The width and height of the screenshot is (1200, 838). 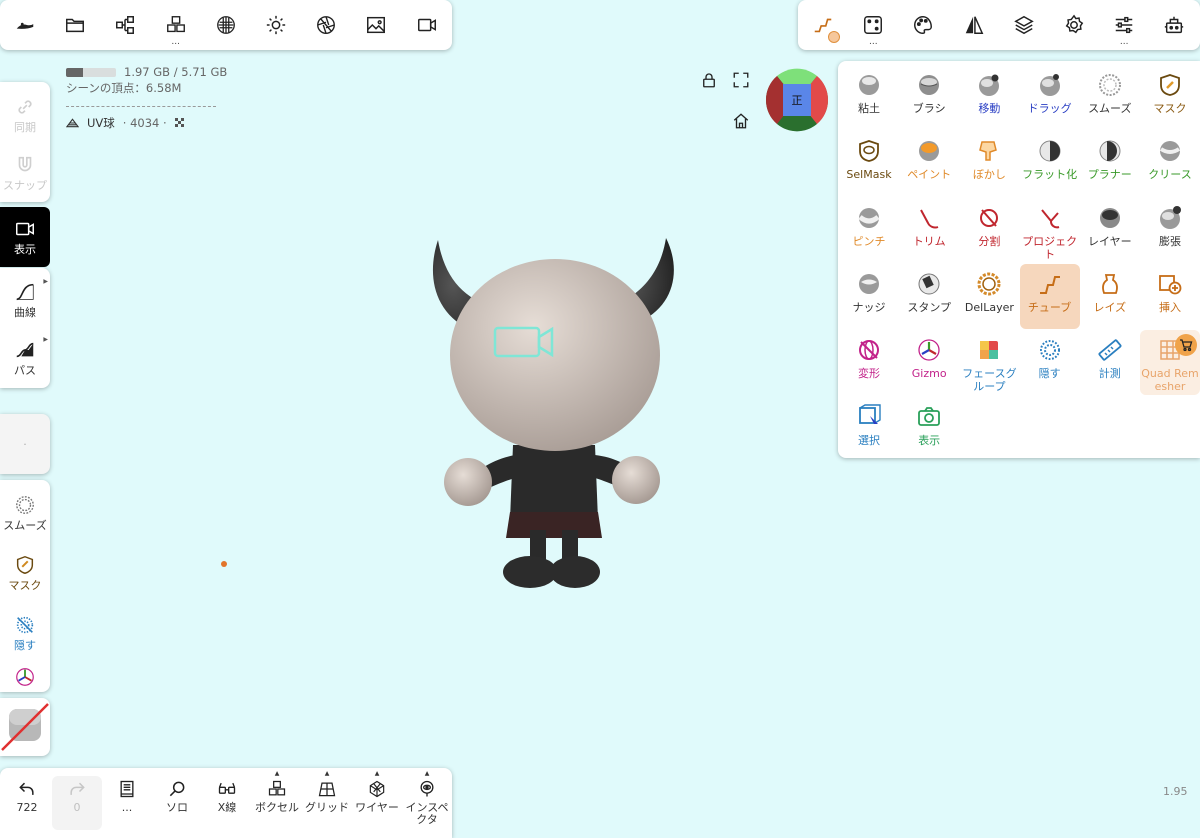 I want to click on smooth-icon, so click(x=1109, y=85).